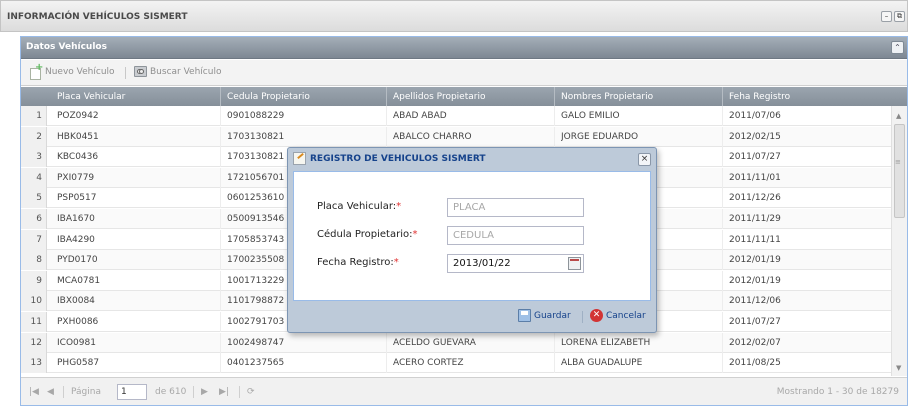  I want to click on scroll-thumb, so click(899, 171).